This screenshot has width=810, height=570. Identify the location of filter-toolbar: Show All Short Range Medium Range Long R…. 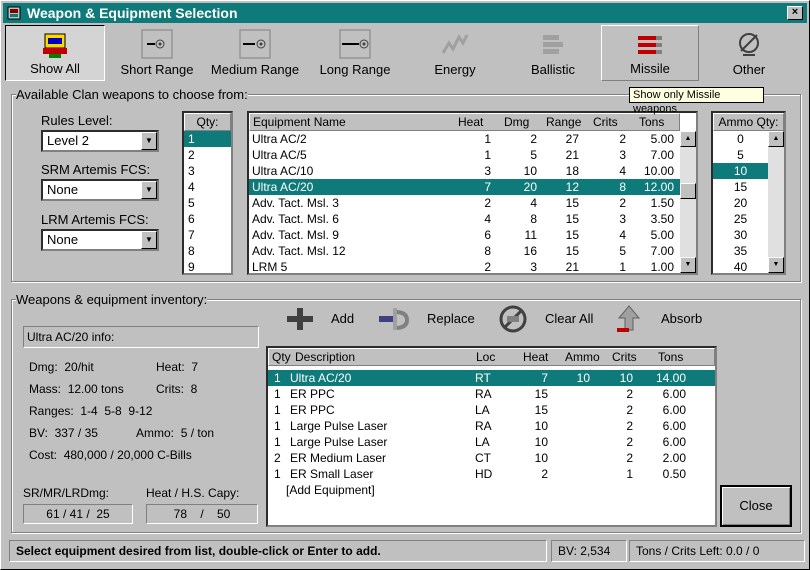
(406, 53).